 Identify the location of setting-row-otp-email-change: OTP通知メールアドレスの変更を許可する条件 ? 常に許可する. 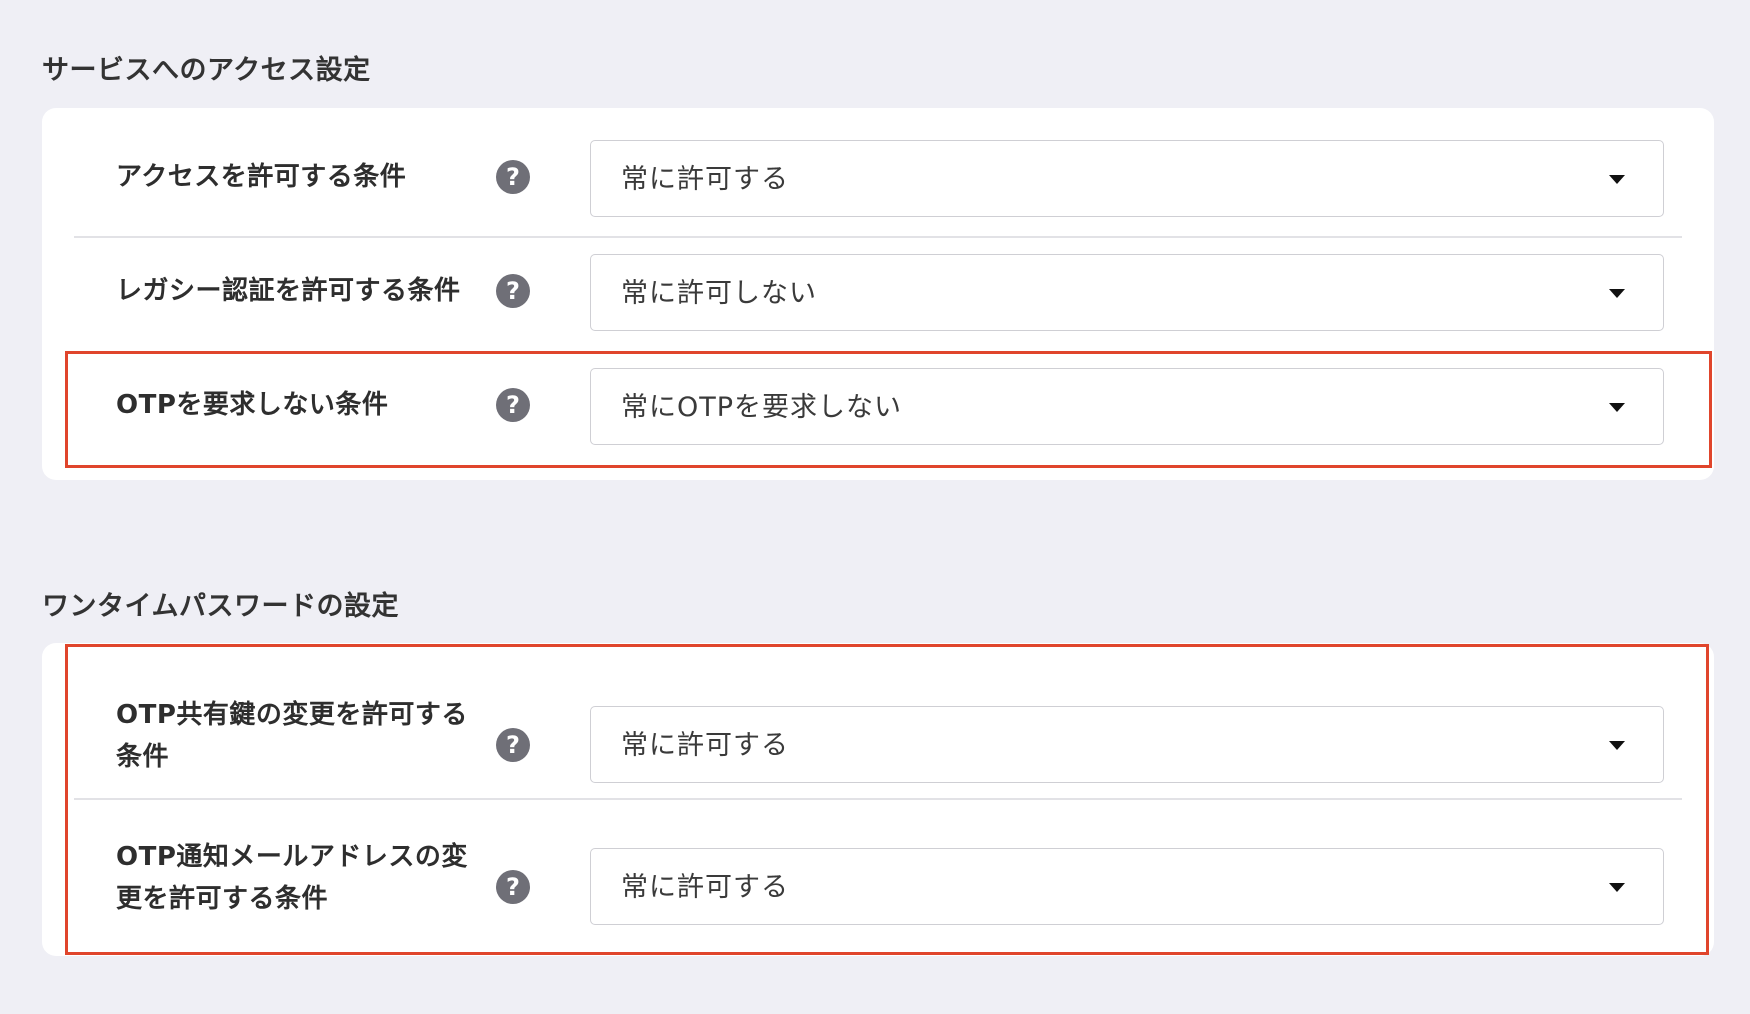
(878, 878).